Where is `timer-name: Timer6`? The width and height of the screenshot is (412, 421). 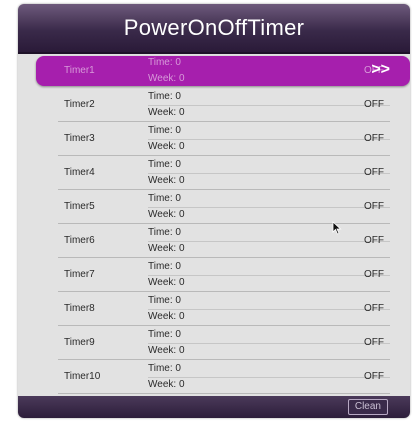
timer-name: Timer6 is located at coordinates (79, 240).